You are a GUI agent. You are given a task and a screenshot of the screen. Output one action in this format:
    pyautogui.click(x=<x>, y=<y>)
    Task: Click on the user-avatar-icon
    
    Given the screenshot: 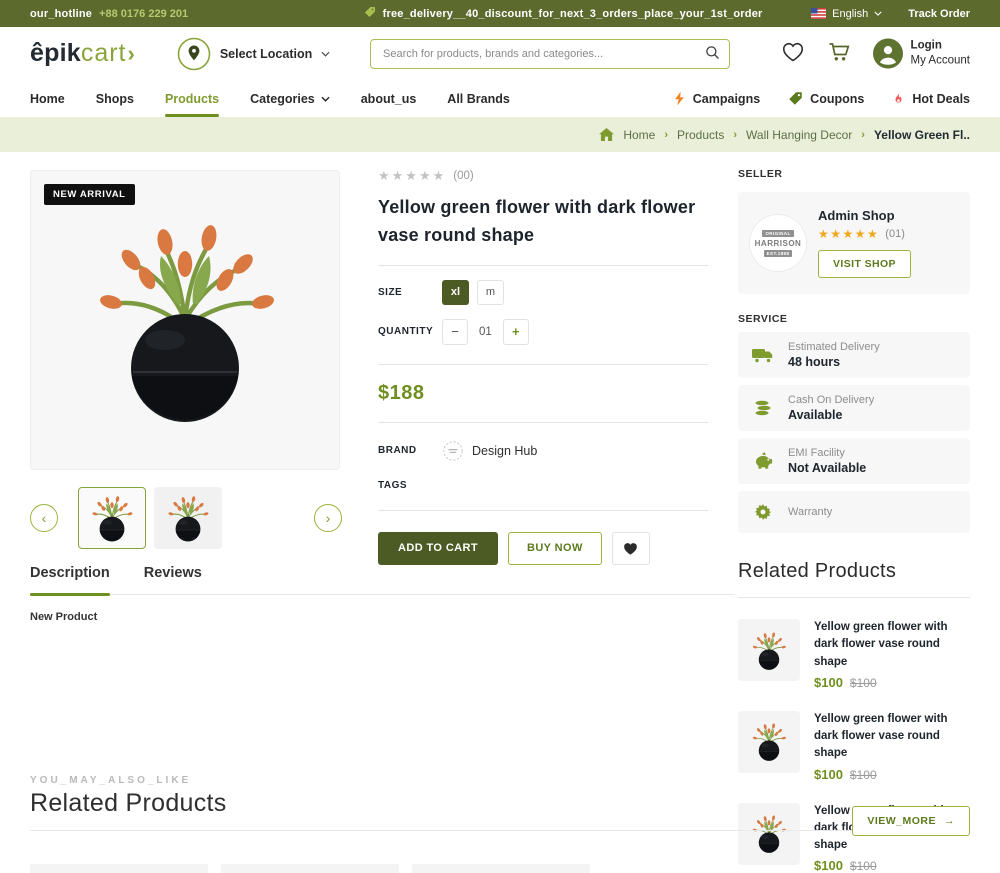 What is the action you would take?
    pyautogui.click(x=887, y=53)
    